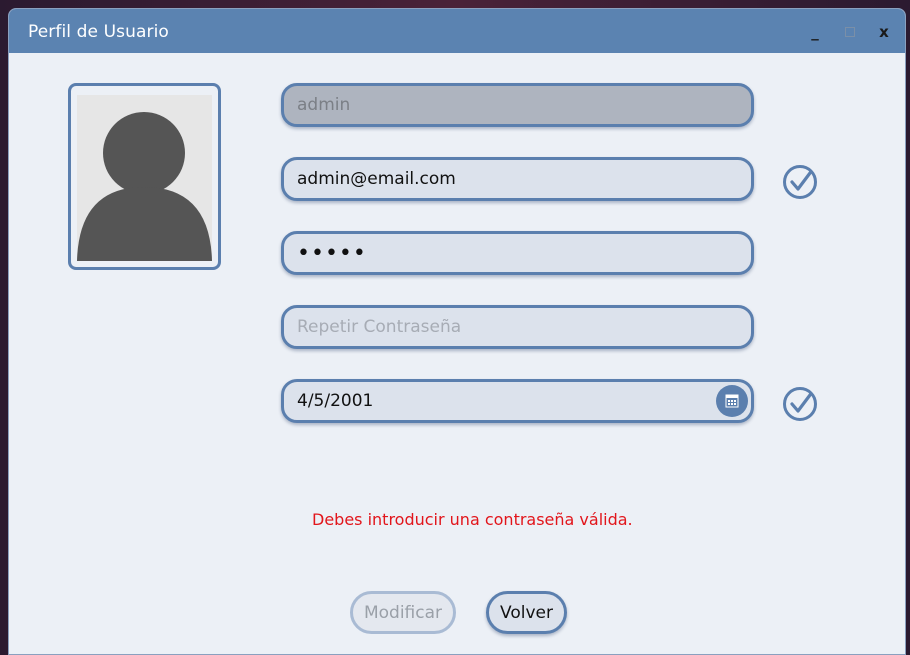 The height and width of the screenshot is (655, 910). What do you see at coordinates (457, 31) in the screenshot?
I see `title-bar: Perfil de Usuario _ x` at bounding box center [457, 31].